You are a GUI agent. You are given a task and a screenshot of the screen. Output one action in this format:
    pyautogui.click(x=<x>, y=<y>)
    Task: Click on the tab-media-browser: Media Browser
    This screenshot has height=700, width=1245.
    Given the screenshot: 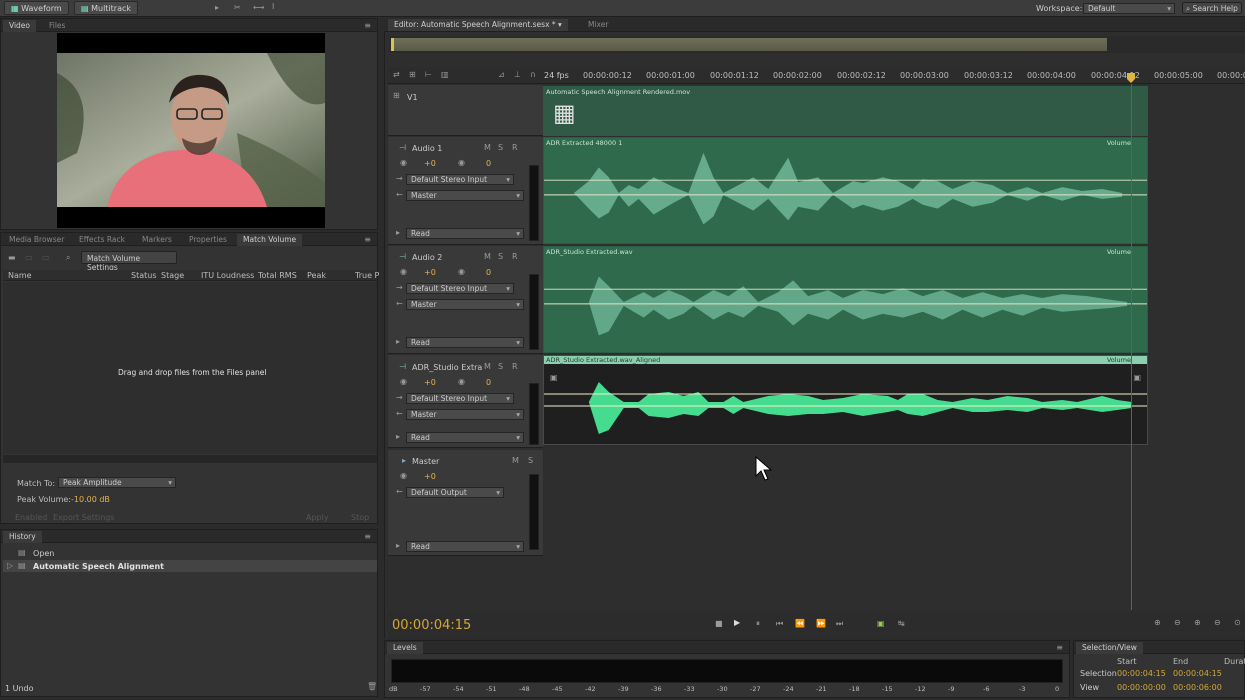 What is the action you would take?
    pyautogui.click(x=36, y=240)
    